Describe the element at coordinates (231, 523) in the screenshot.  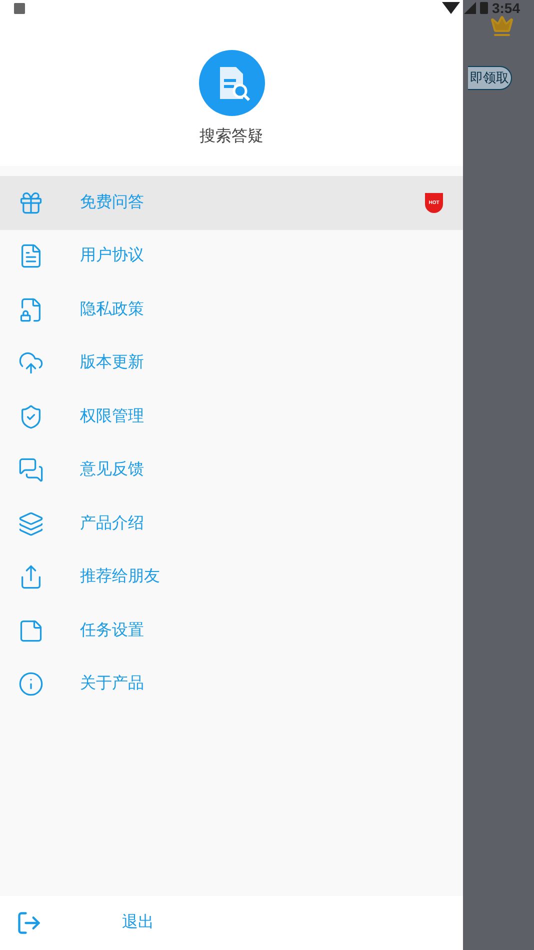
I see `menu-item: 产品介绍` at that location.